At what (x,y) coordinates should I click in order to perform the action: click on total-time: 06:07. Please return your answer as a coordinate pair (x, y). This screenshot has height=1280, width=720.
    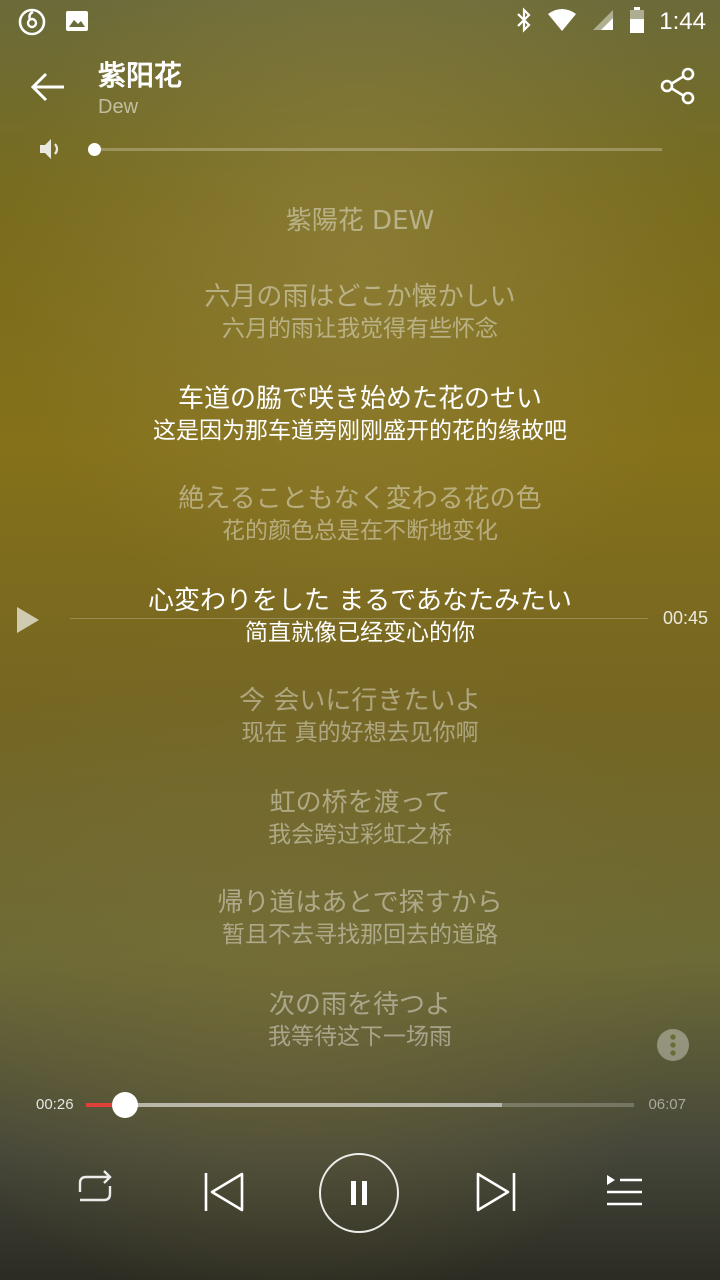
    Looking at the image, I should click on (667, 1104).